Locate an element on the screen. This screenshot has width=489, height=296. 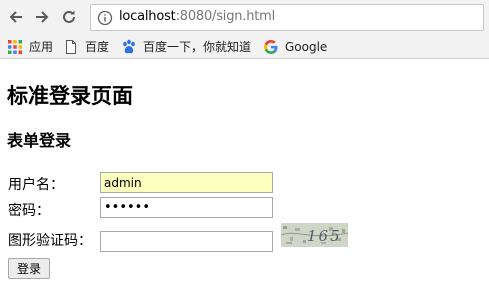
arrow-right-icon is located at coordinates (42, 17).